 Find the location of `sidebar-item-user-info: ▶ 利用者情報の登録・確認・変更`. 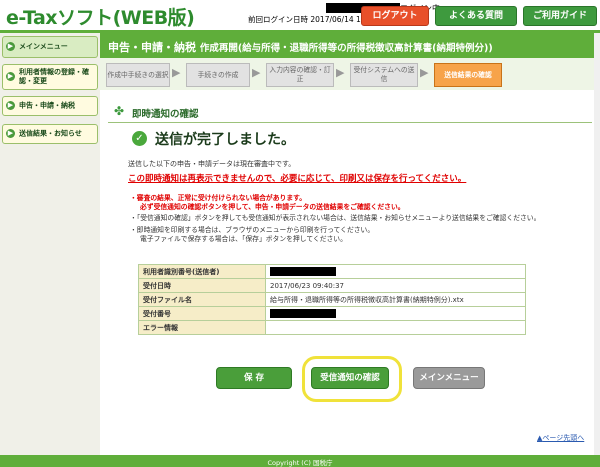

sidebar-item-user-info: ▶ 利用者情報の登録・確認・変更 is located at coordinates (50, 77).